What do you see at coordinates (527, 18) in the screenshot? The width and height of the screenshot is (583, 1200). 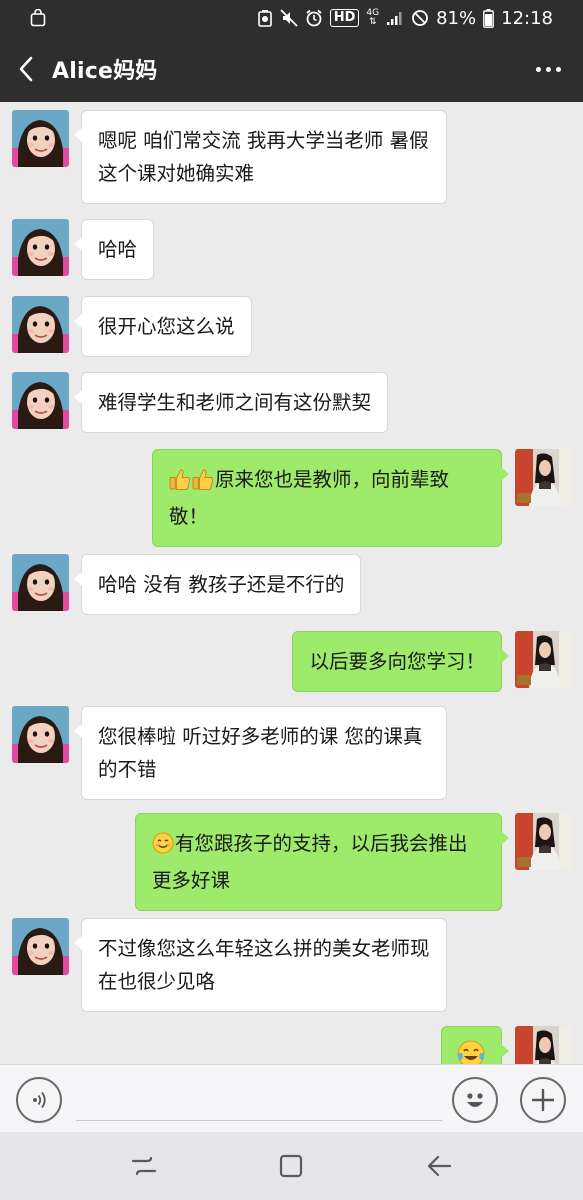 I see `clock: 12:18` at bounding box center [527, 18].